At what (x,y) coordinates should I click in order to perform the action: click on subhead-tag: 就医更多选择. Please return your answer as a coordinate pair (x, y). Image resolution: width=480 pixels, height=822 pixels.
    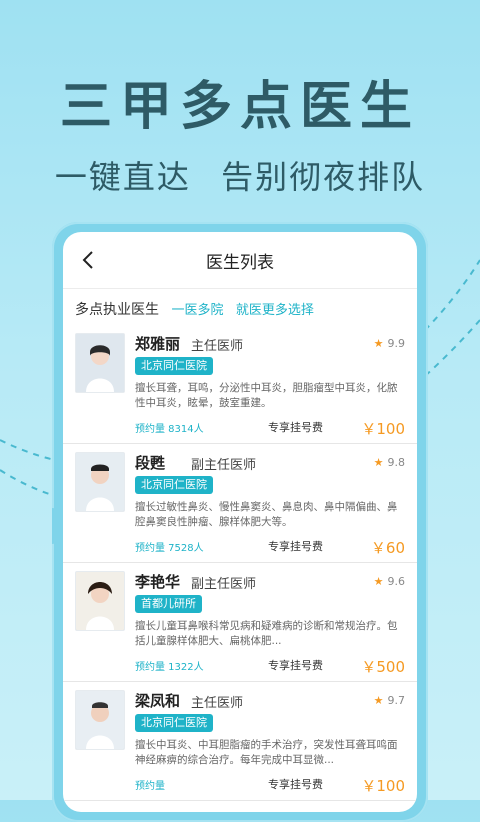
    Looking at the image, I should click on (274, 310).